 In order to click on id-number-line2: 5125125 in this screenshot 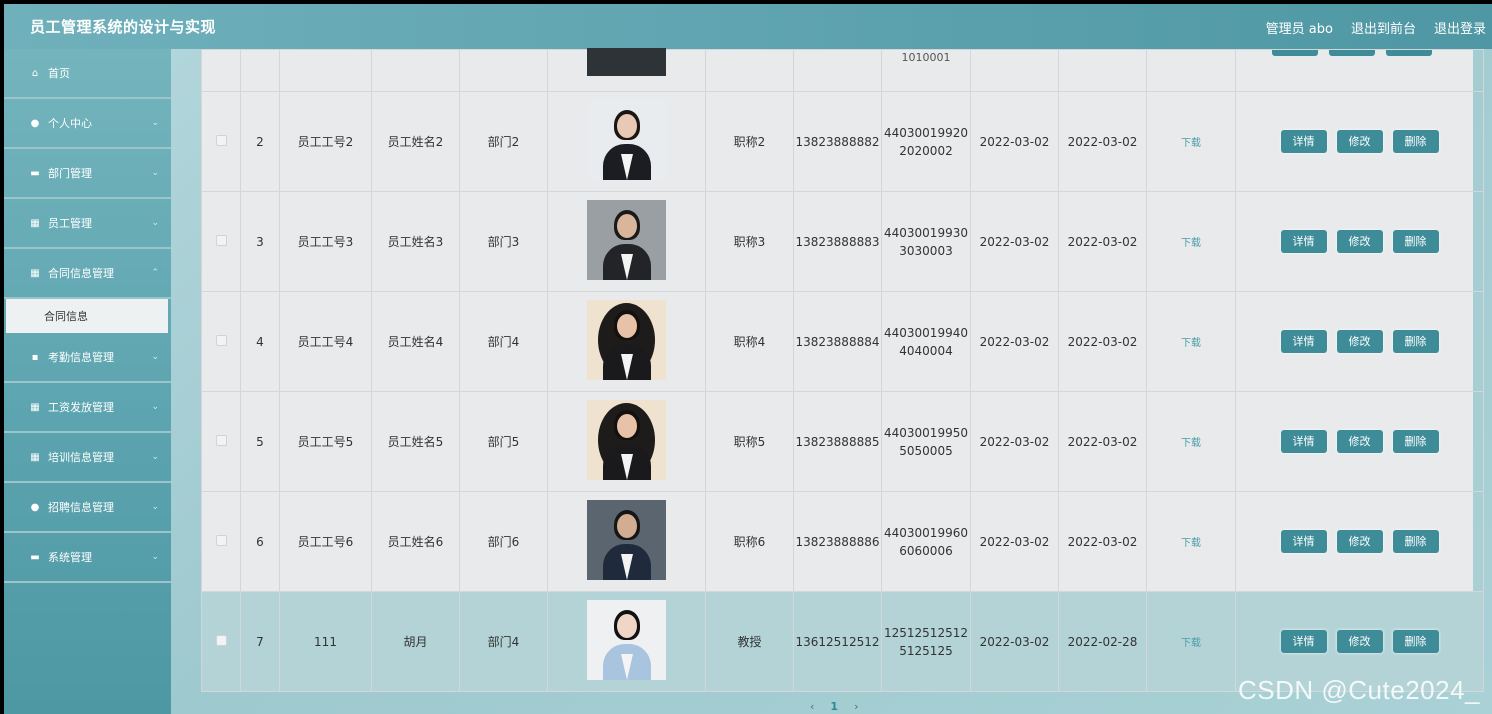, I will do `click(926, 650)`.